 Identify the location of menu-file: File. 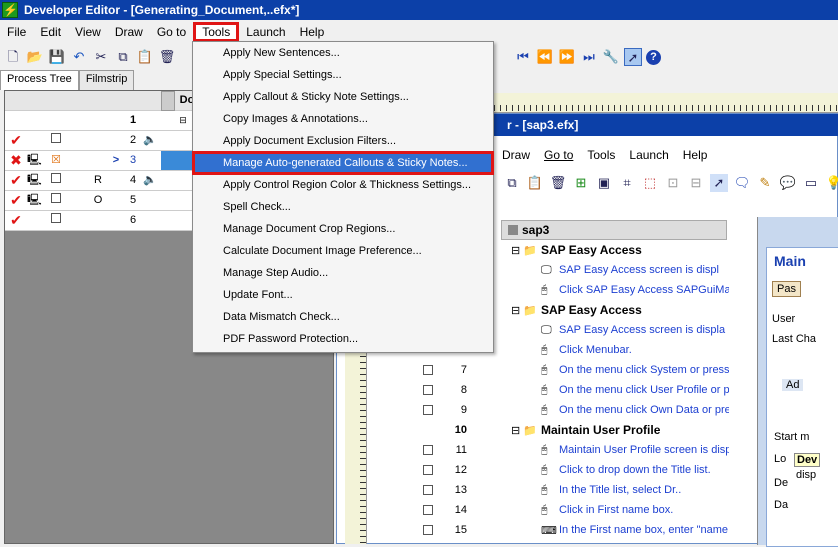
(16, 32).